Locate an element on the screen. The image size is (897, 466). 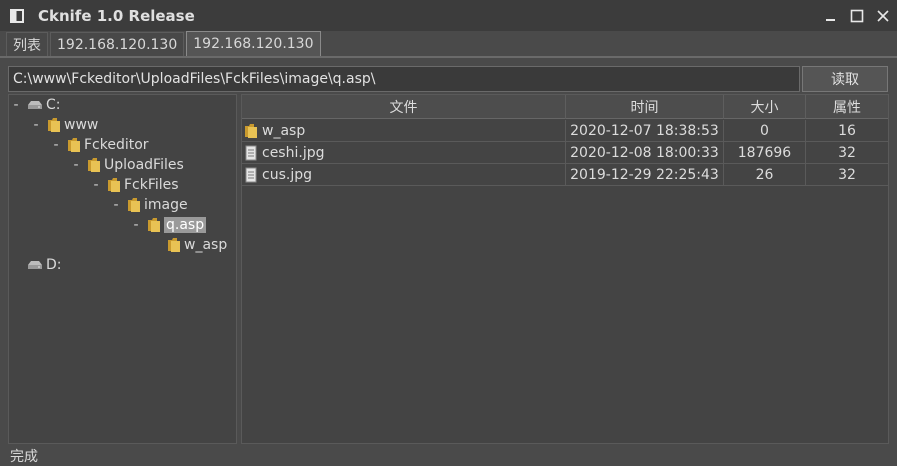
file-row: cus.jpg 2019-12-29 22:25:43 26 32 is located at coordinates (565, 175).